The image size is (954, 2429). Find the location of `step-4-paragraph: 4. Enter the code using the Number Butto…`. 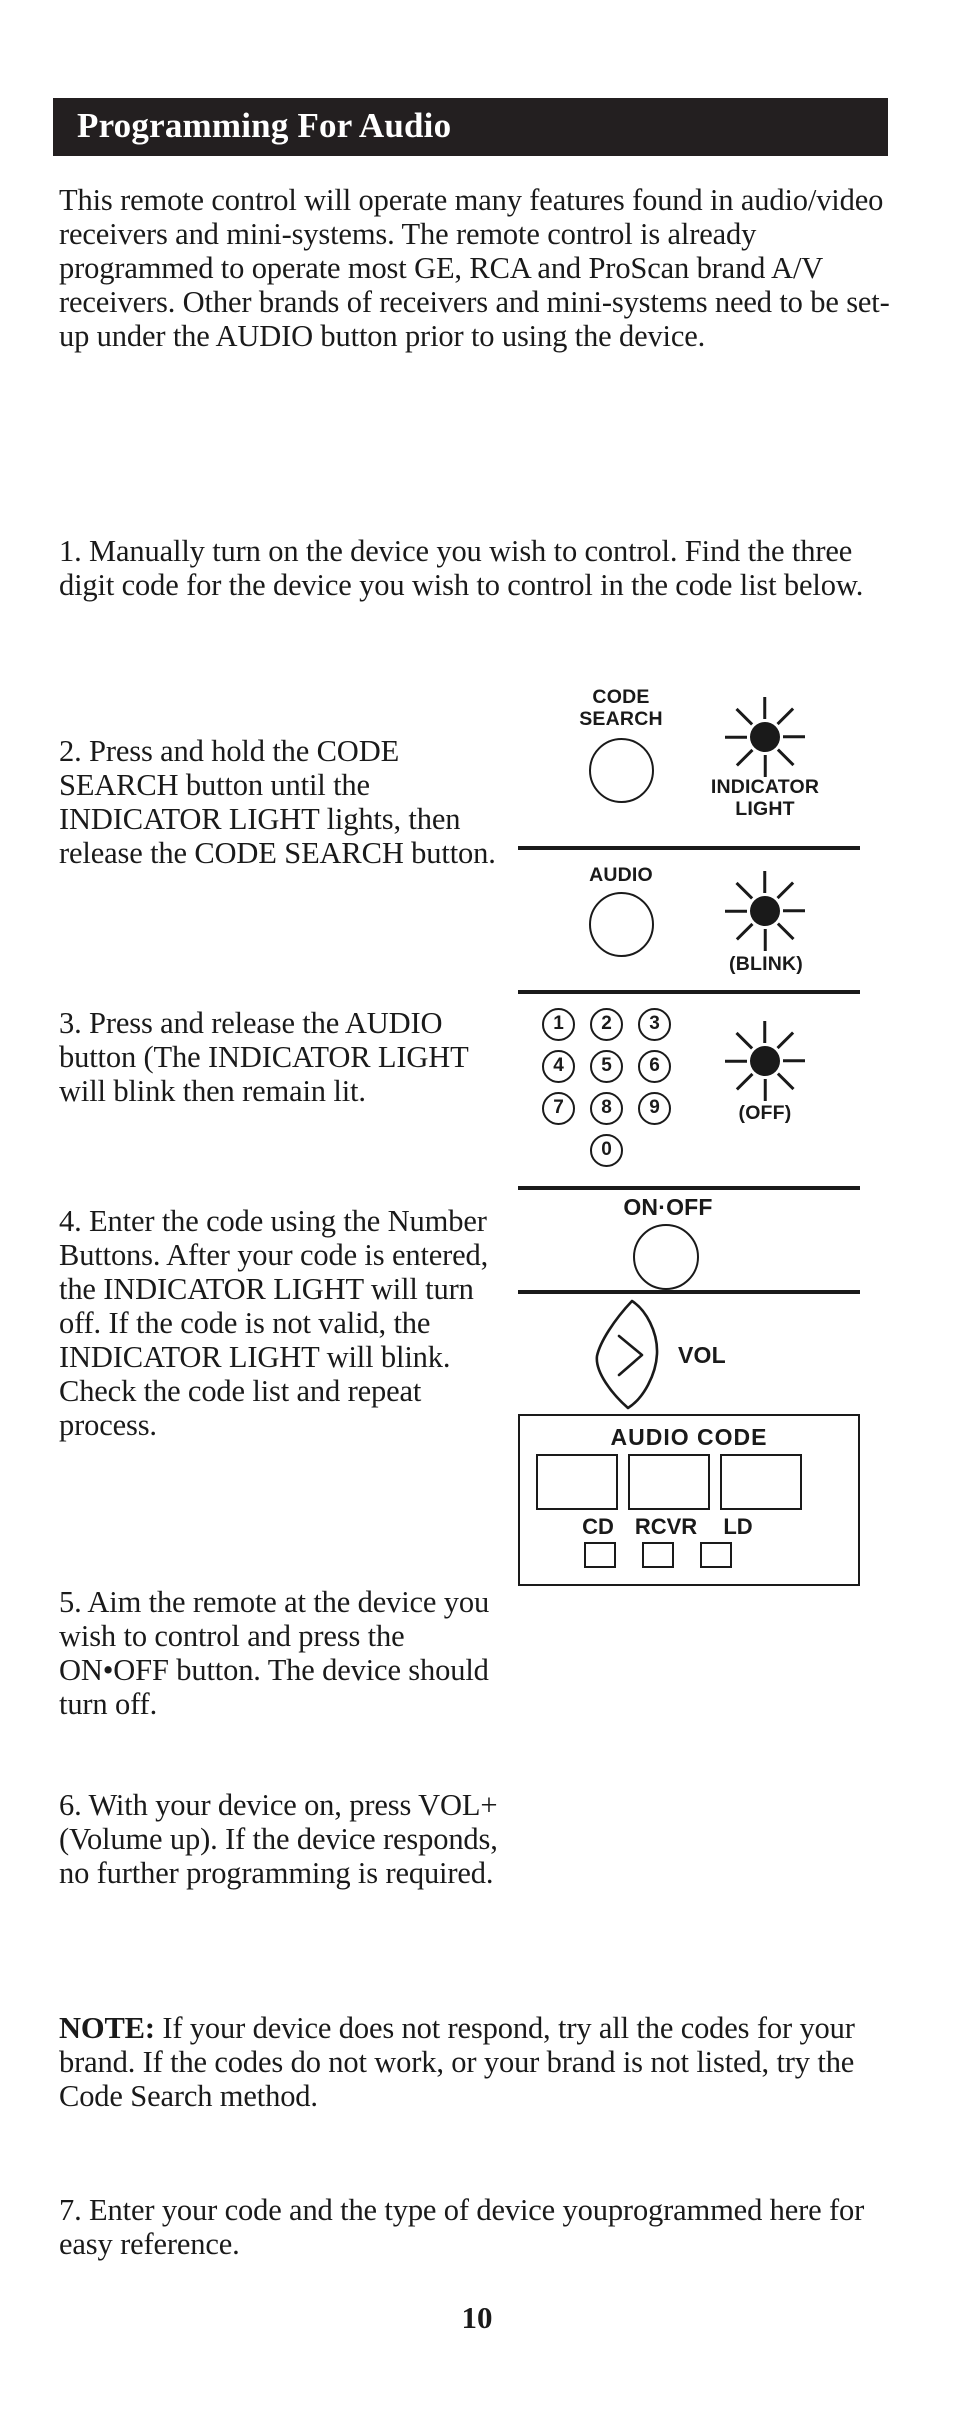

step-4-paragraph: 4. Enter the code using the Number Butto… is located at coordinates (274, 1323).